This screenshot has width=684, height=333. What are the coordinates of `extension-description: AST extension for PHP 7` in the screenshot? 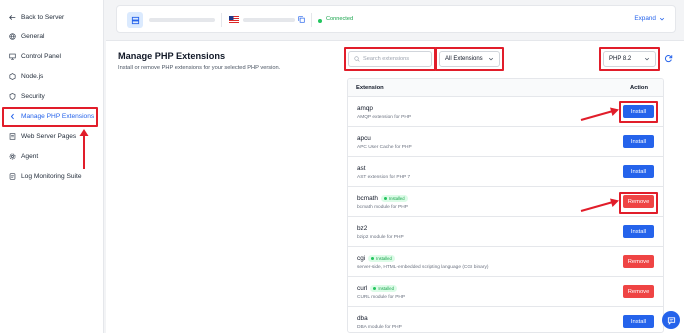 It's located at (384, 177).